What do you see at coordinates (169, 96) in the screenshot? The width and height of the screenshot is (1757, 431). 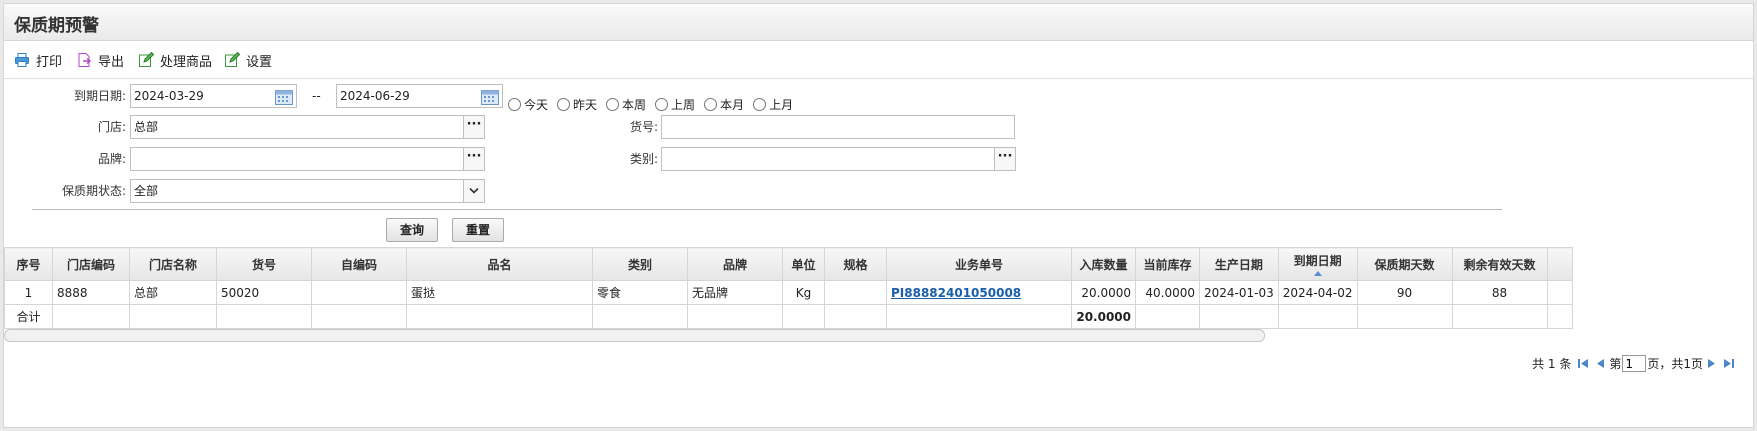 I see `date-from-value: 2024-03-29` at bounding box center [169, 96].